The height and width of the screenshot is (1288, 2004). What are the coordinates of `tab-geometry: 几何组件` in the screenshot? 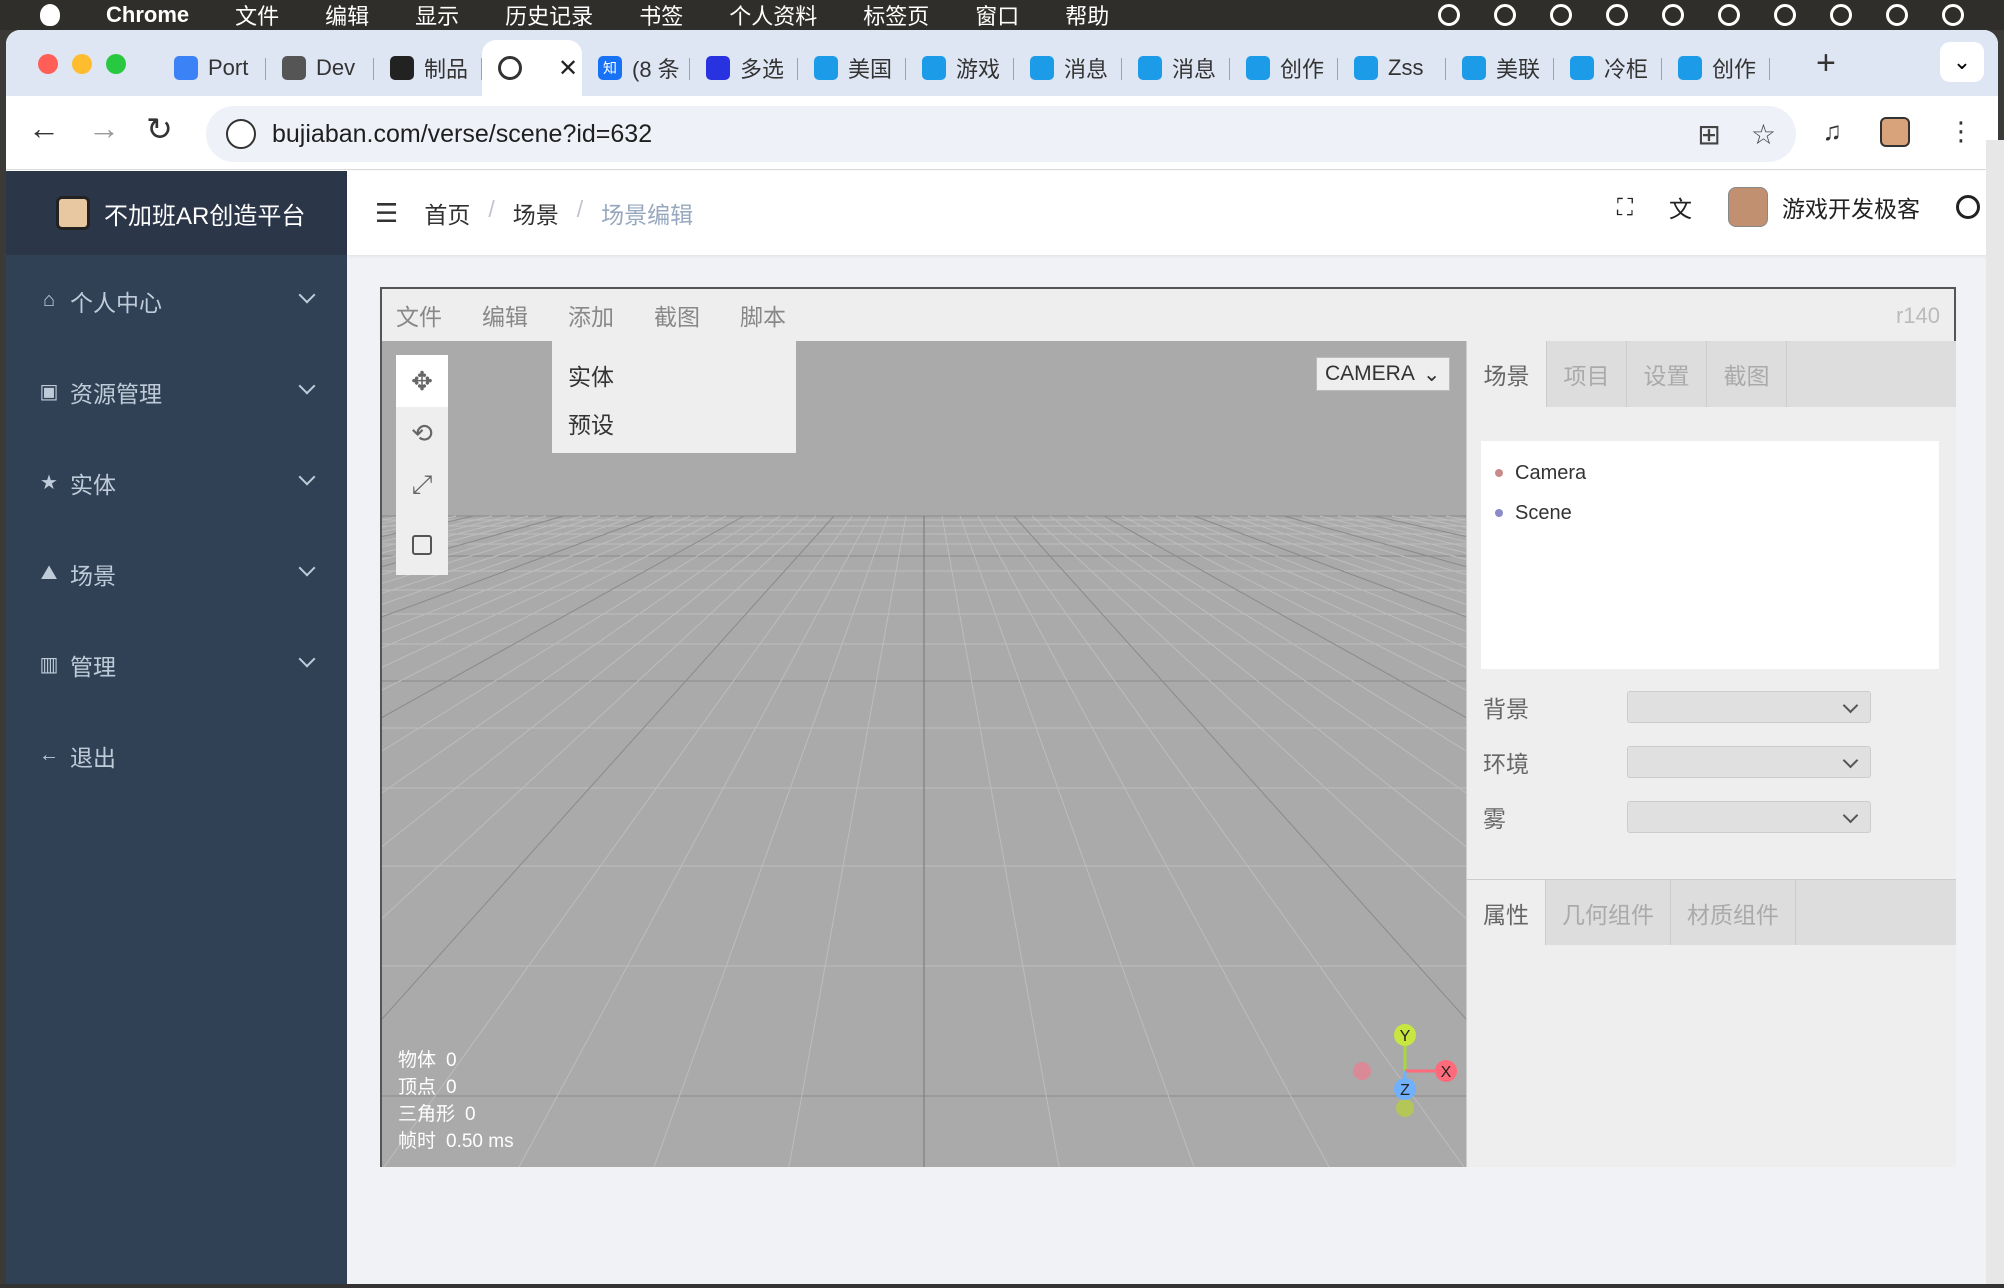 It's located at (1608, 912).